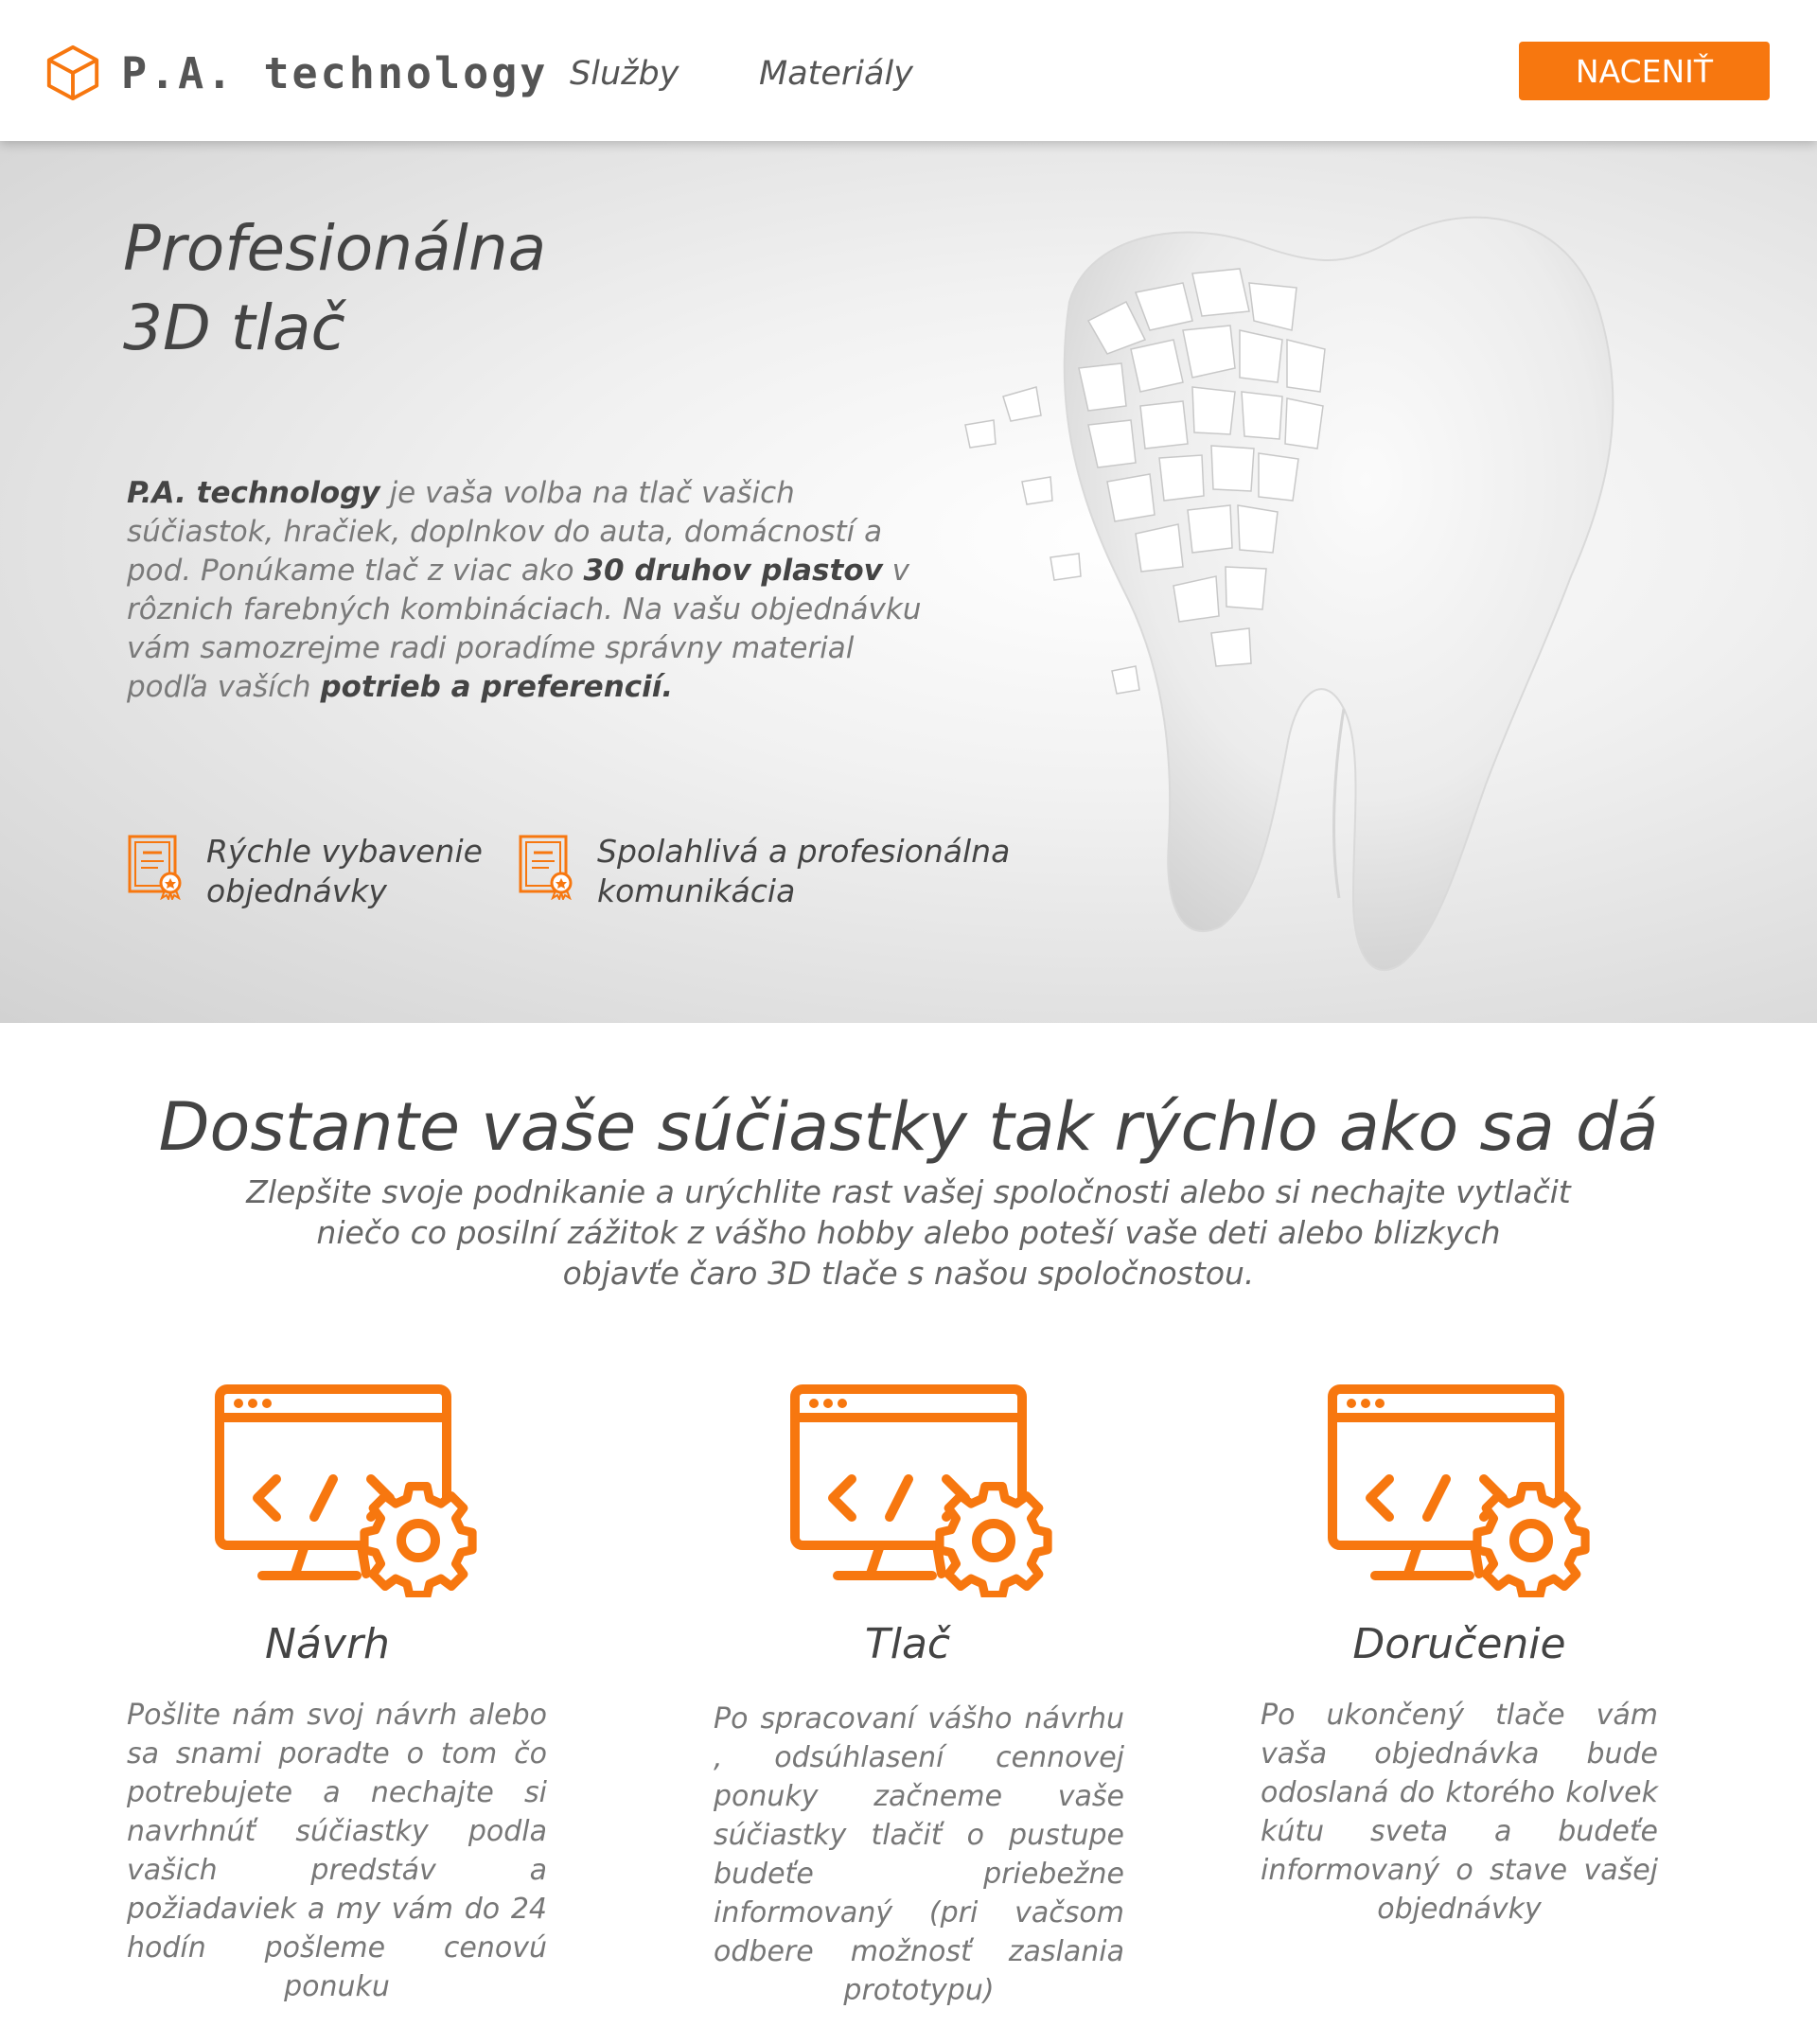  I want to click on feature-line-1: Rýchle vybavenie, so click(344, 851).